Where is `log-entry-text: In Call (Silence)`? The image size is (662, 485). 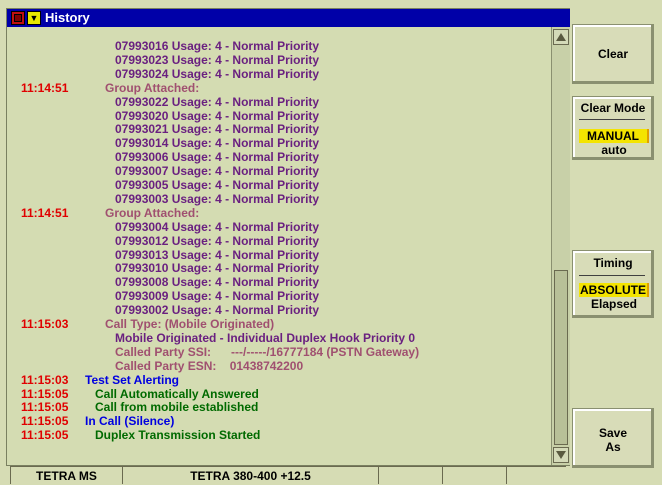
log-entry-text: In Call (Silence) is located at coordinates (130, 421).